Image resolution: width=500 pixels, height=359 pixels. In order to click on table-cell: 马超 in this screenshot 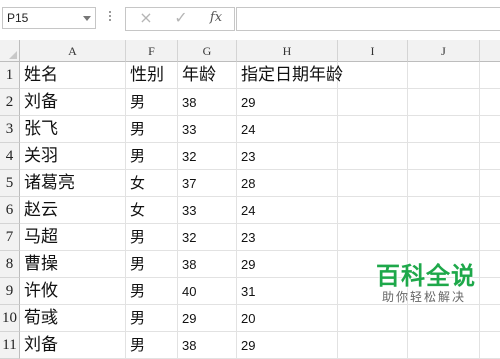, I will do `click(73, 237)`.